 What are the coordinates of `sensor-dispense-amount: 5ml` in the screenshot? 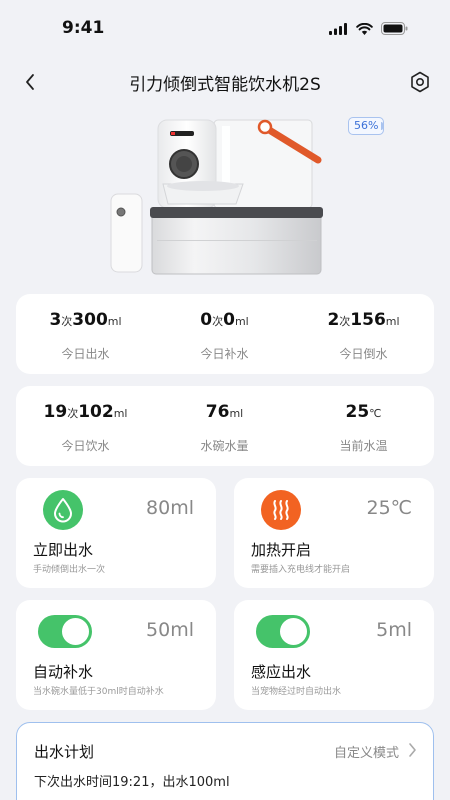 It's located at (394, 630).